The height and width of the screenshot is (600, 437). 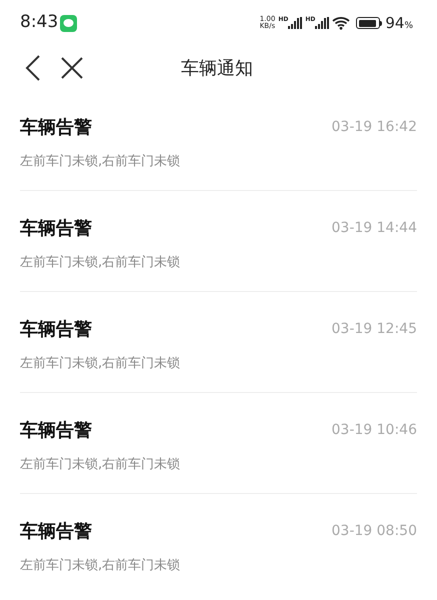 I want to click on notification-time: 03-19 10:46, so click(x=374, y=430).